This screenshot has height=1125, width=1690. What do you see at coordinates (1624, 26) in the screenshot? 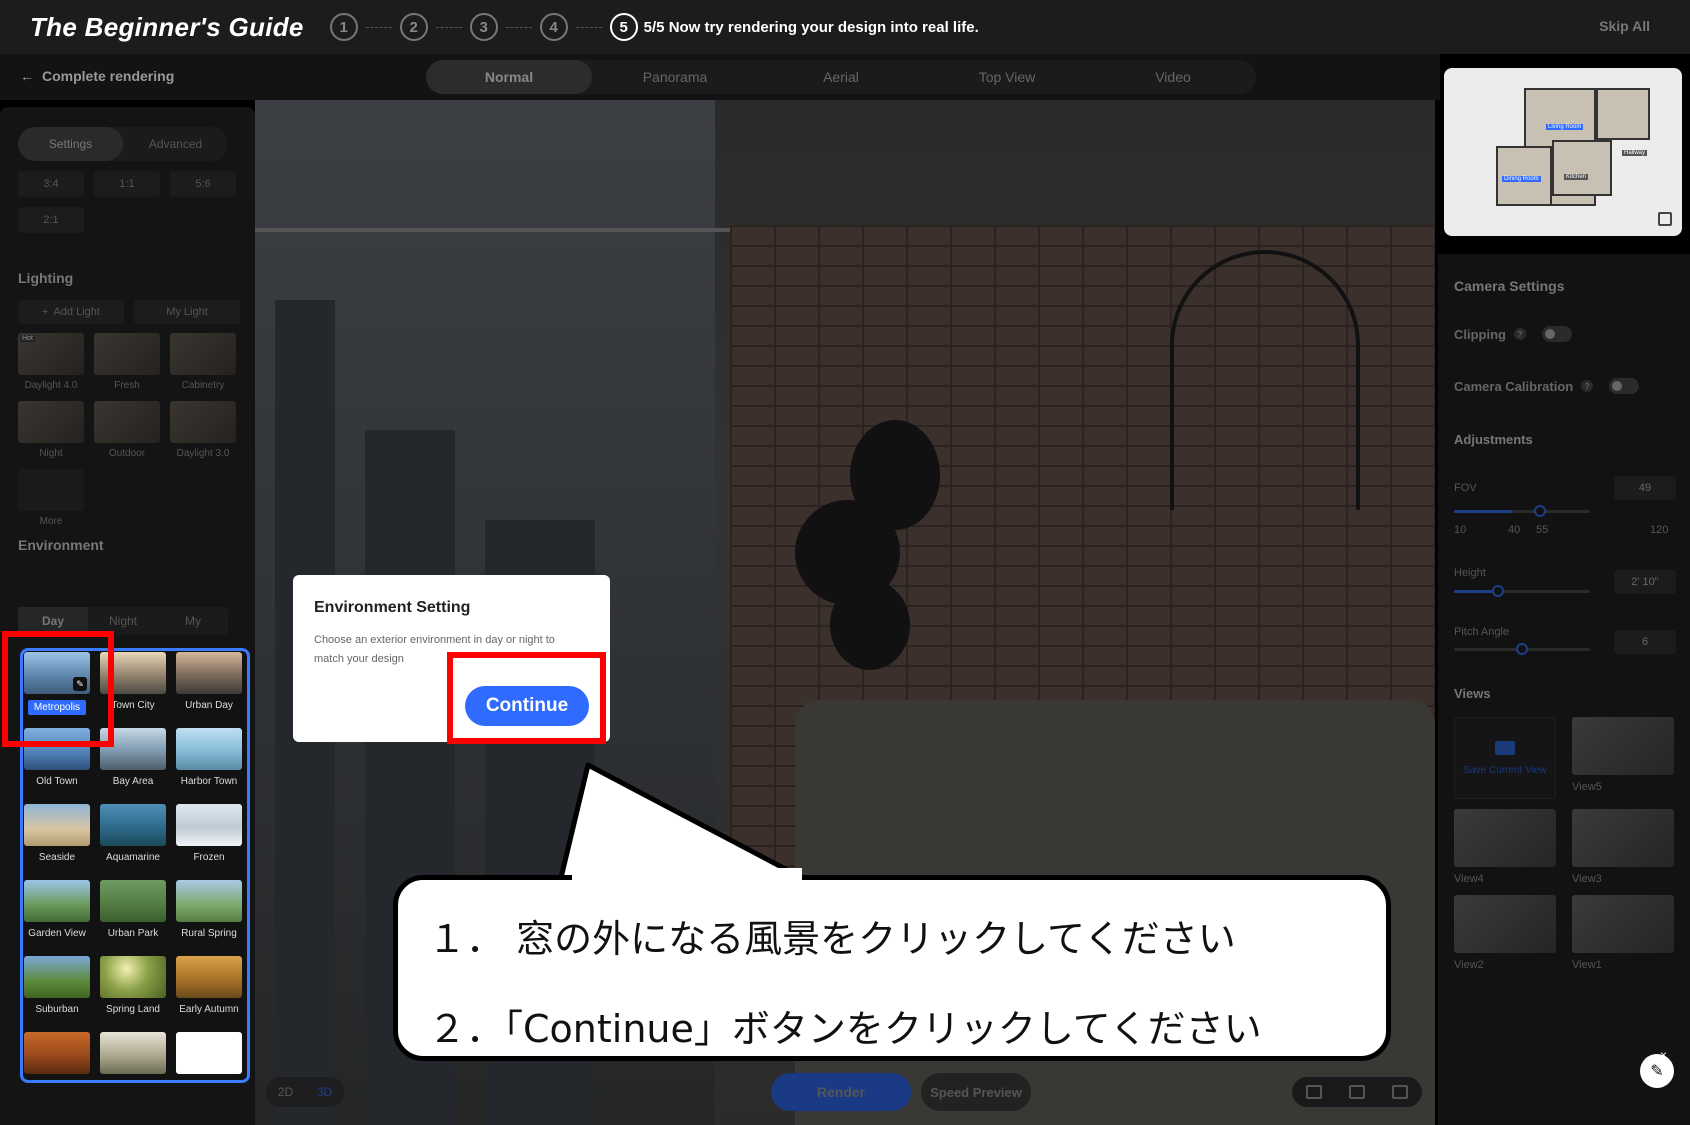
I see `skip-all-button: Skip All` at bounding box center [1624, 26].